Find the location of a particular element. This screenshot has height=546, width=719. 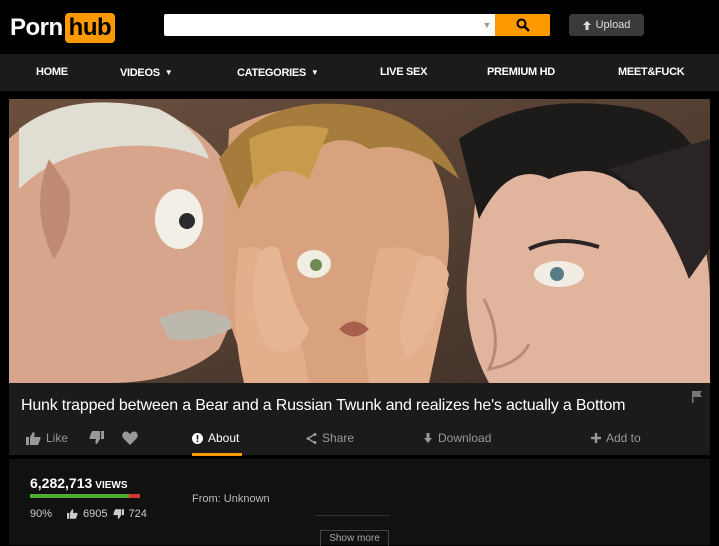

tab-download: Download is located at coordinates (457, 438).